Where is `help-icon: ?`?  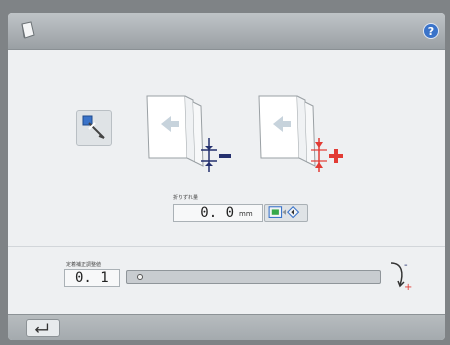
help-icon: ? is located at coordinates (431, 31).